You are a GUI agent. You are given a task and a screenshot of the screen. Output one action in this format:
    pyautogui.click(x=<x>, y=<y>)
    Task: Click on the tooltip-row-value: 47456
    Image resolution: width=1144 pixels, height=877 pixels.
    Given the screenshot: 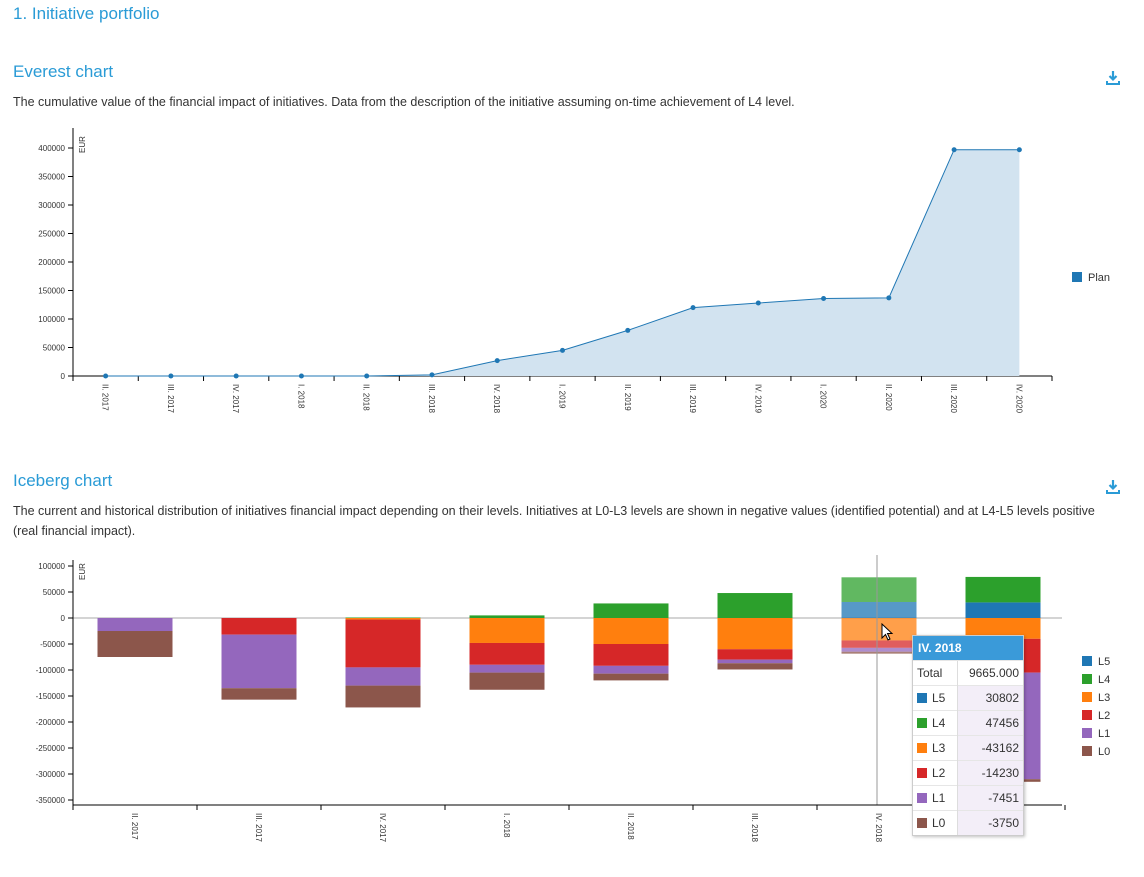 What is the action you would take?
    pyautogui.click(x=990, y=723)
    